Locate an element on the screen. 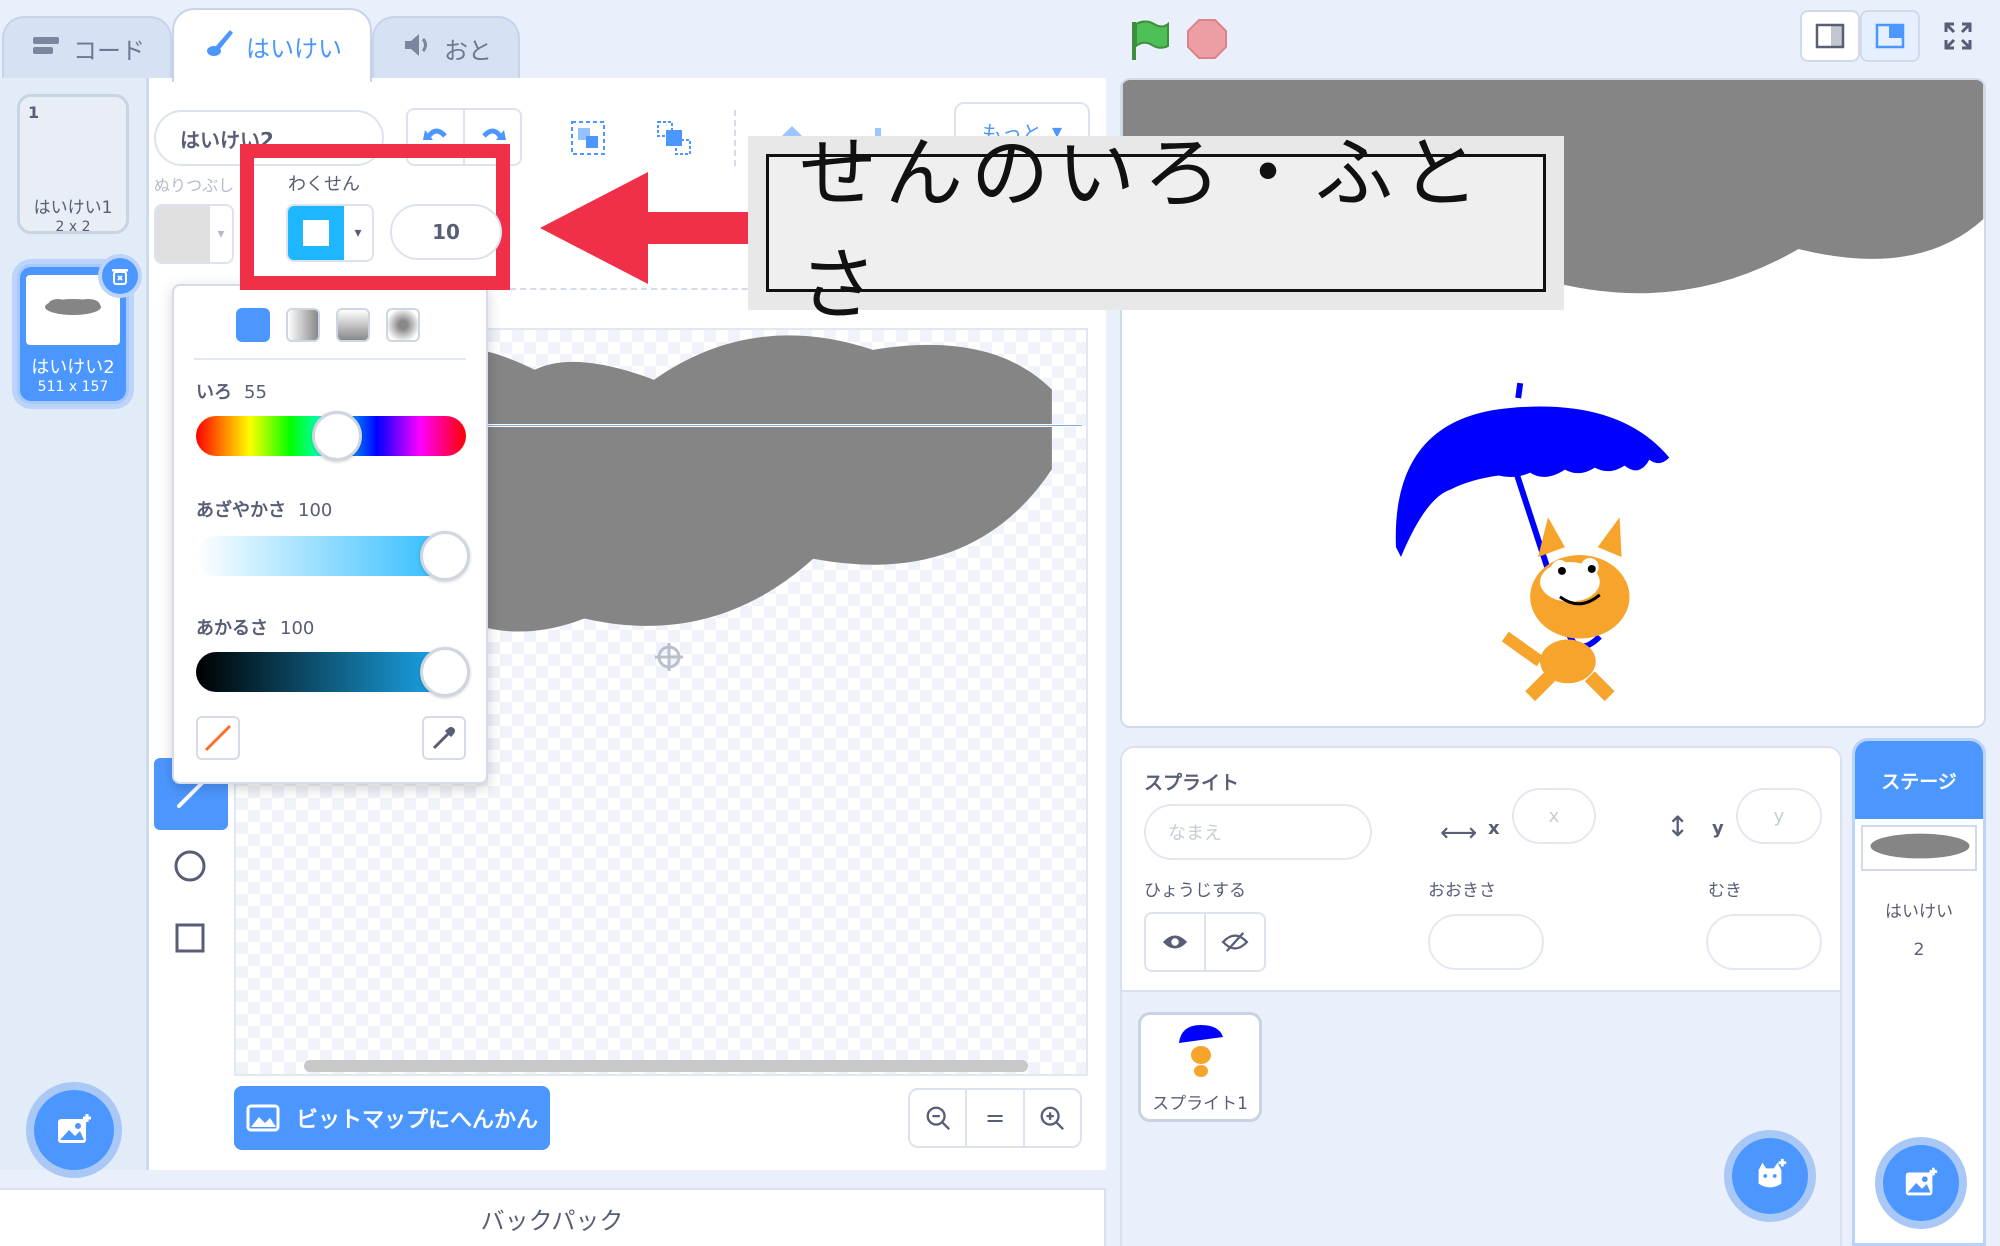 The height and width of the screenshot is (1246, 2000). chevron-down-icon: ▾ is located at coordinates (221, 234).